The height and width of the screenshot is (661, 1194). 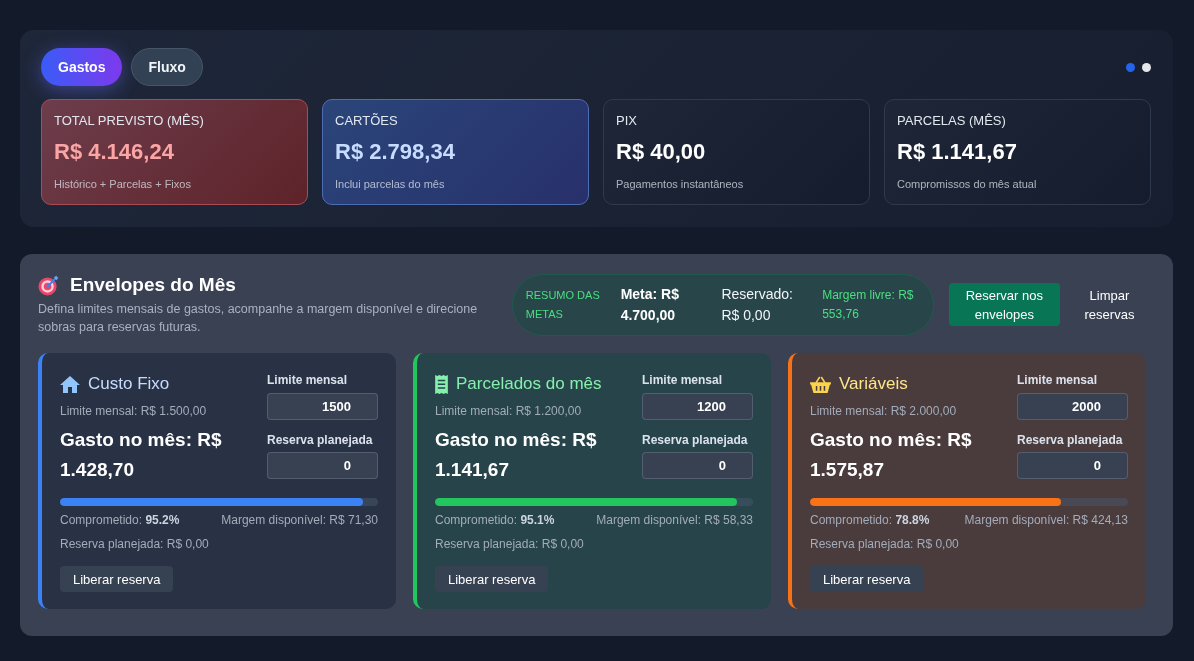 I want to click on clear-button: Limpar reservas, so click(x=1109, y=304).